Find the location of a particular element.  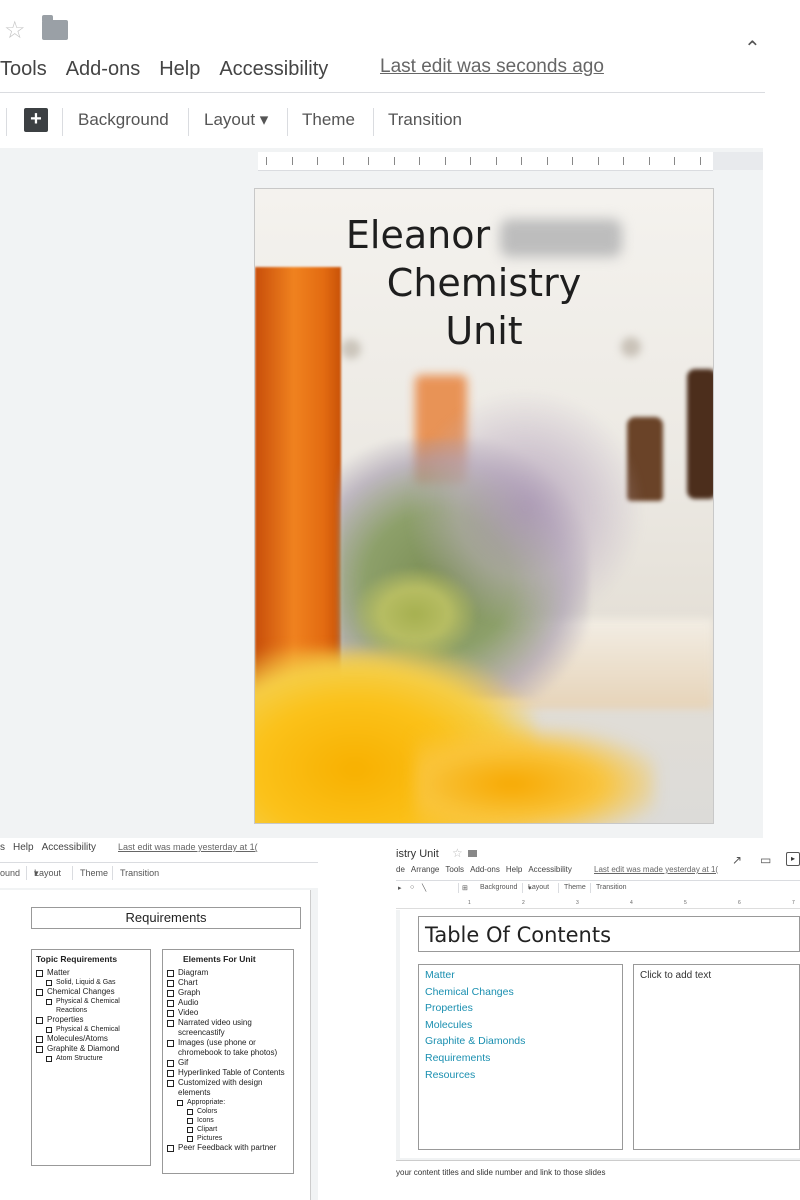

student-first-name: Eleanor is located at coordinates (418, 235).